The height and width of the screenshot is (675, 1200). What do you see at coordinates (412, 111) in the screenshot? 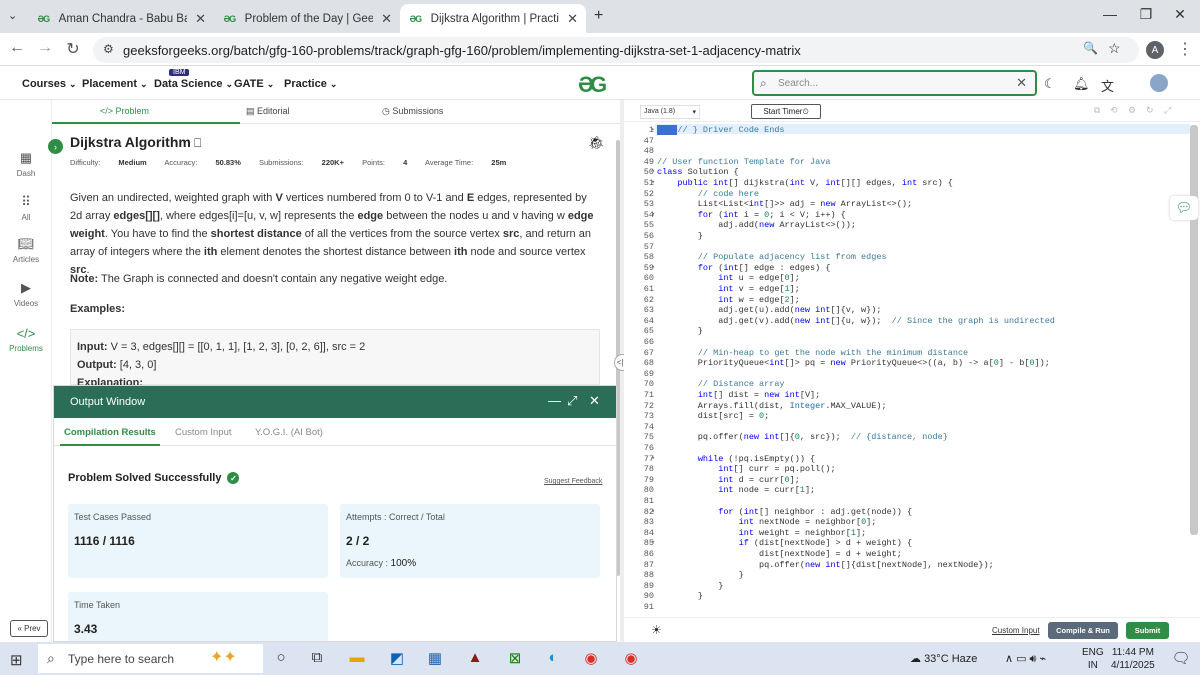
I see `tab-submissions: ◷ Submissions` at bounding box center [412, 111].